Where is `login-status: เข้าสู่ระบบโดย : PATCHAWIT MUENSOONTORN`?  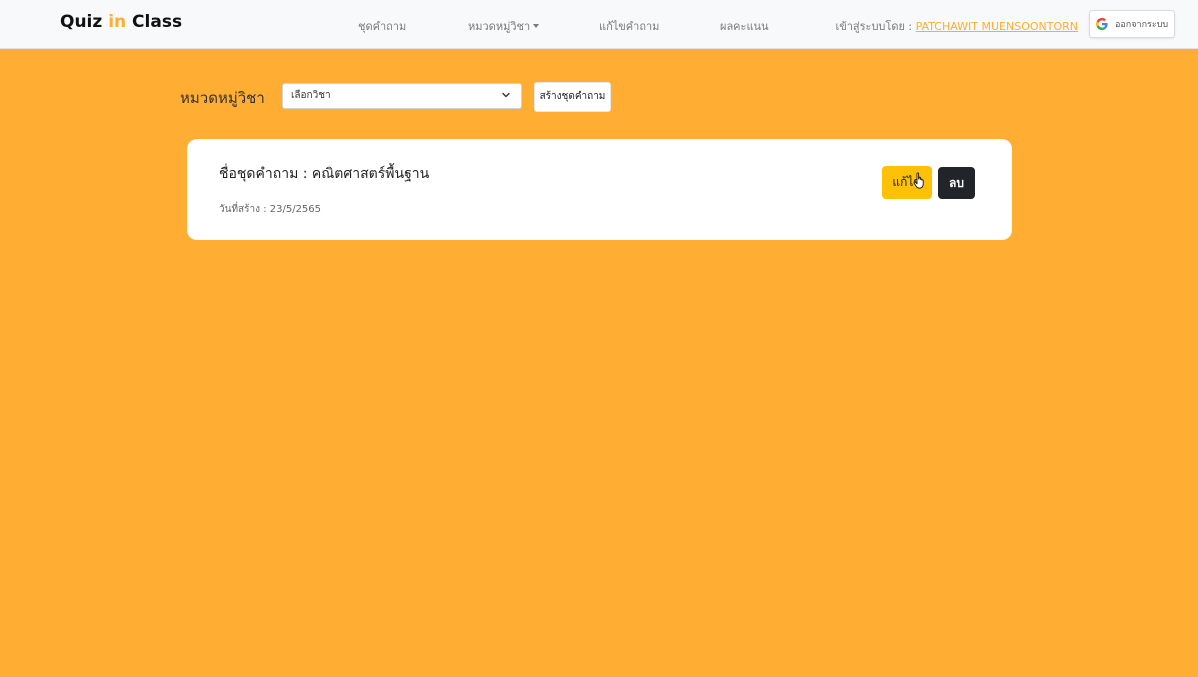 login-status: เข้าสู่ระบบโดย : PATCHAWIT MUENSOONTORN is located at coordinates (956, 26).